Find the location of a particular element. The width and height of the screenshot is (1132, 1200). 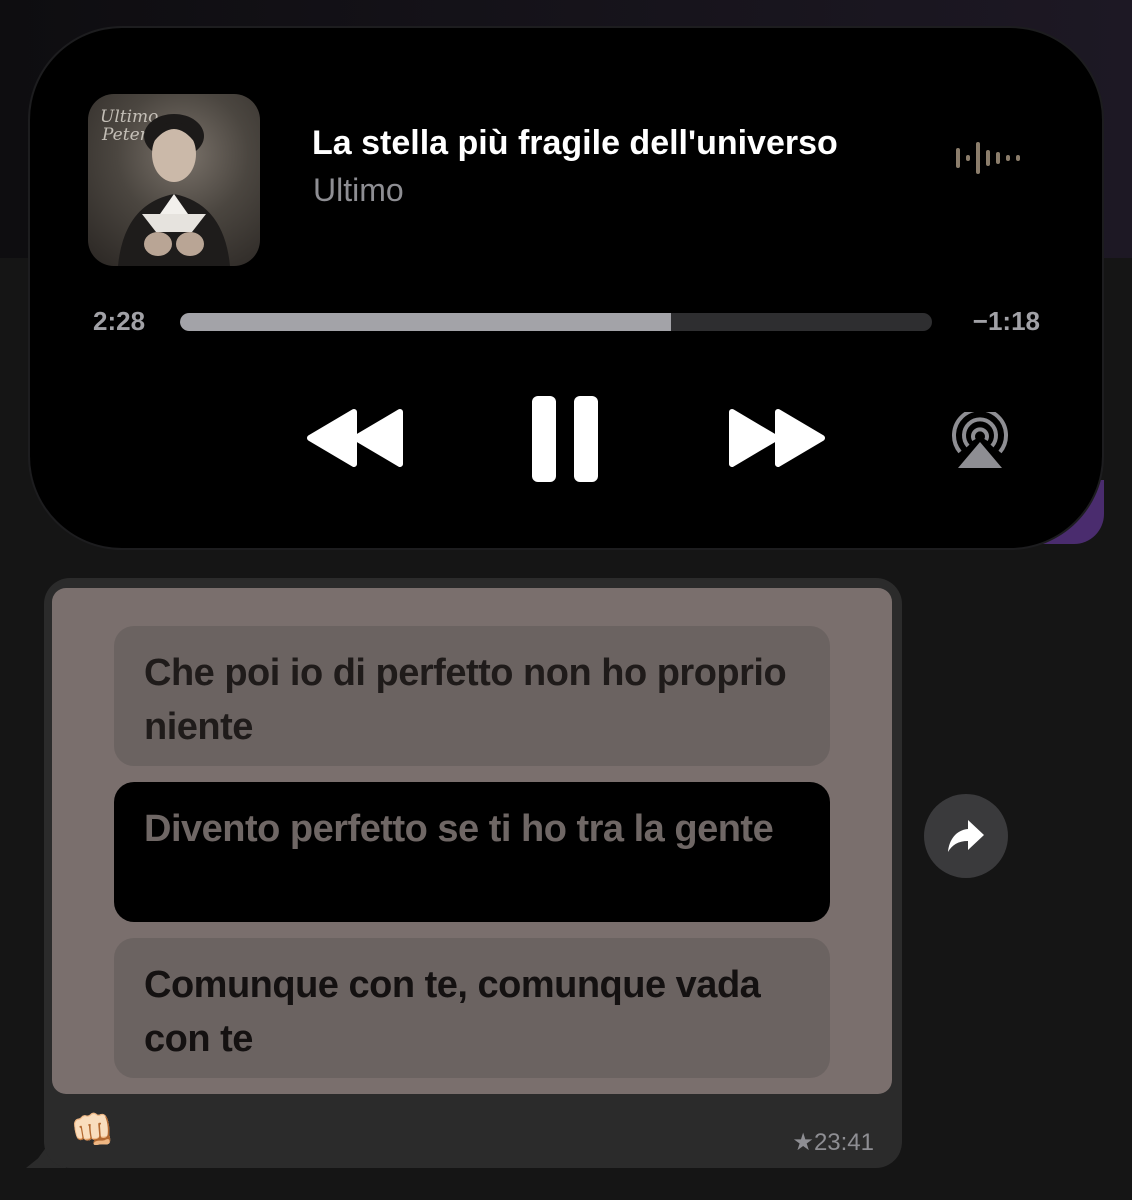

remaining-time: −1:18 is located at coordinates (1006, 321).